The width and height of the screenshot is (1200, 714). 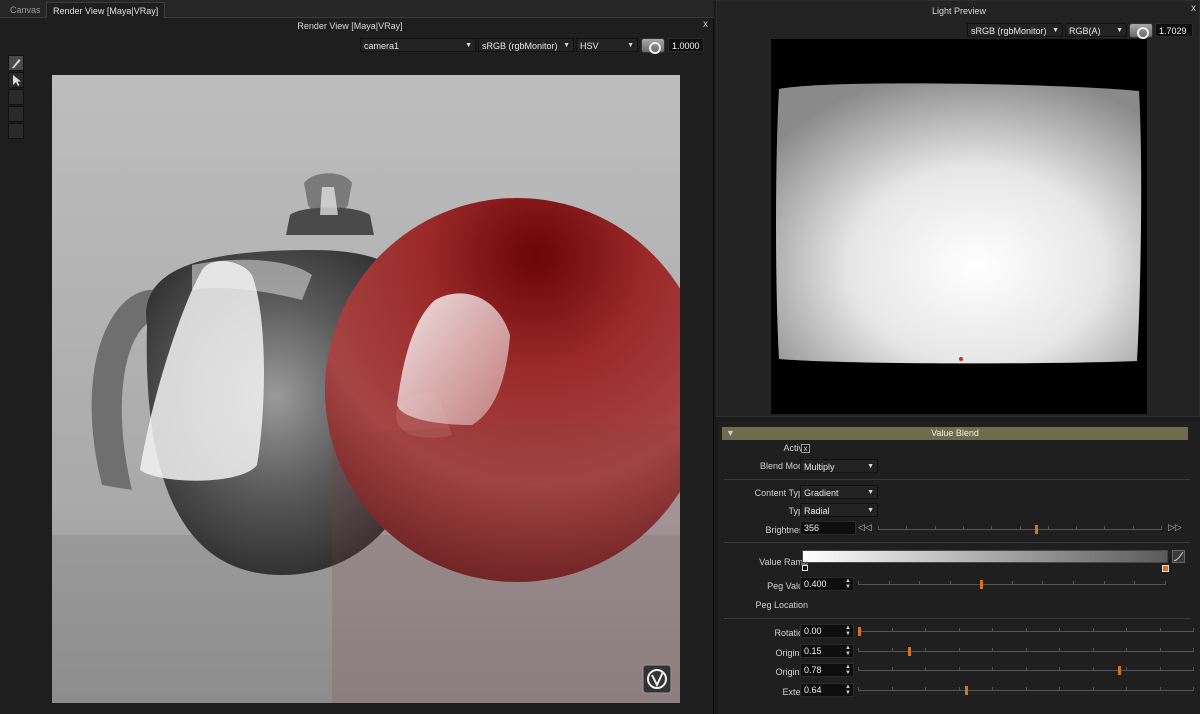 I want to click on origin-y-text: 0.78, so click(x=813, y=670).